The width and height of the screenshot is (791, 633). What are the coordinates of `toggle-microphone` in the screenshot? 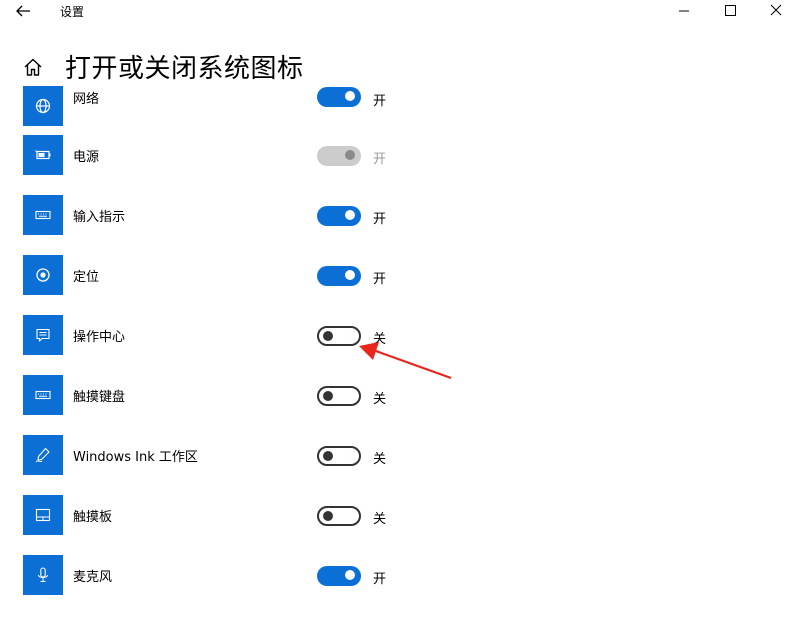 It's located at (339, 576).